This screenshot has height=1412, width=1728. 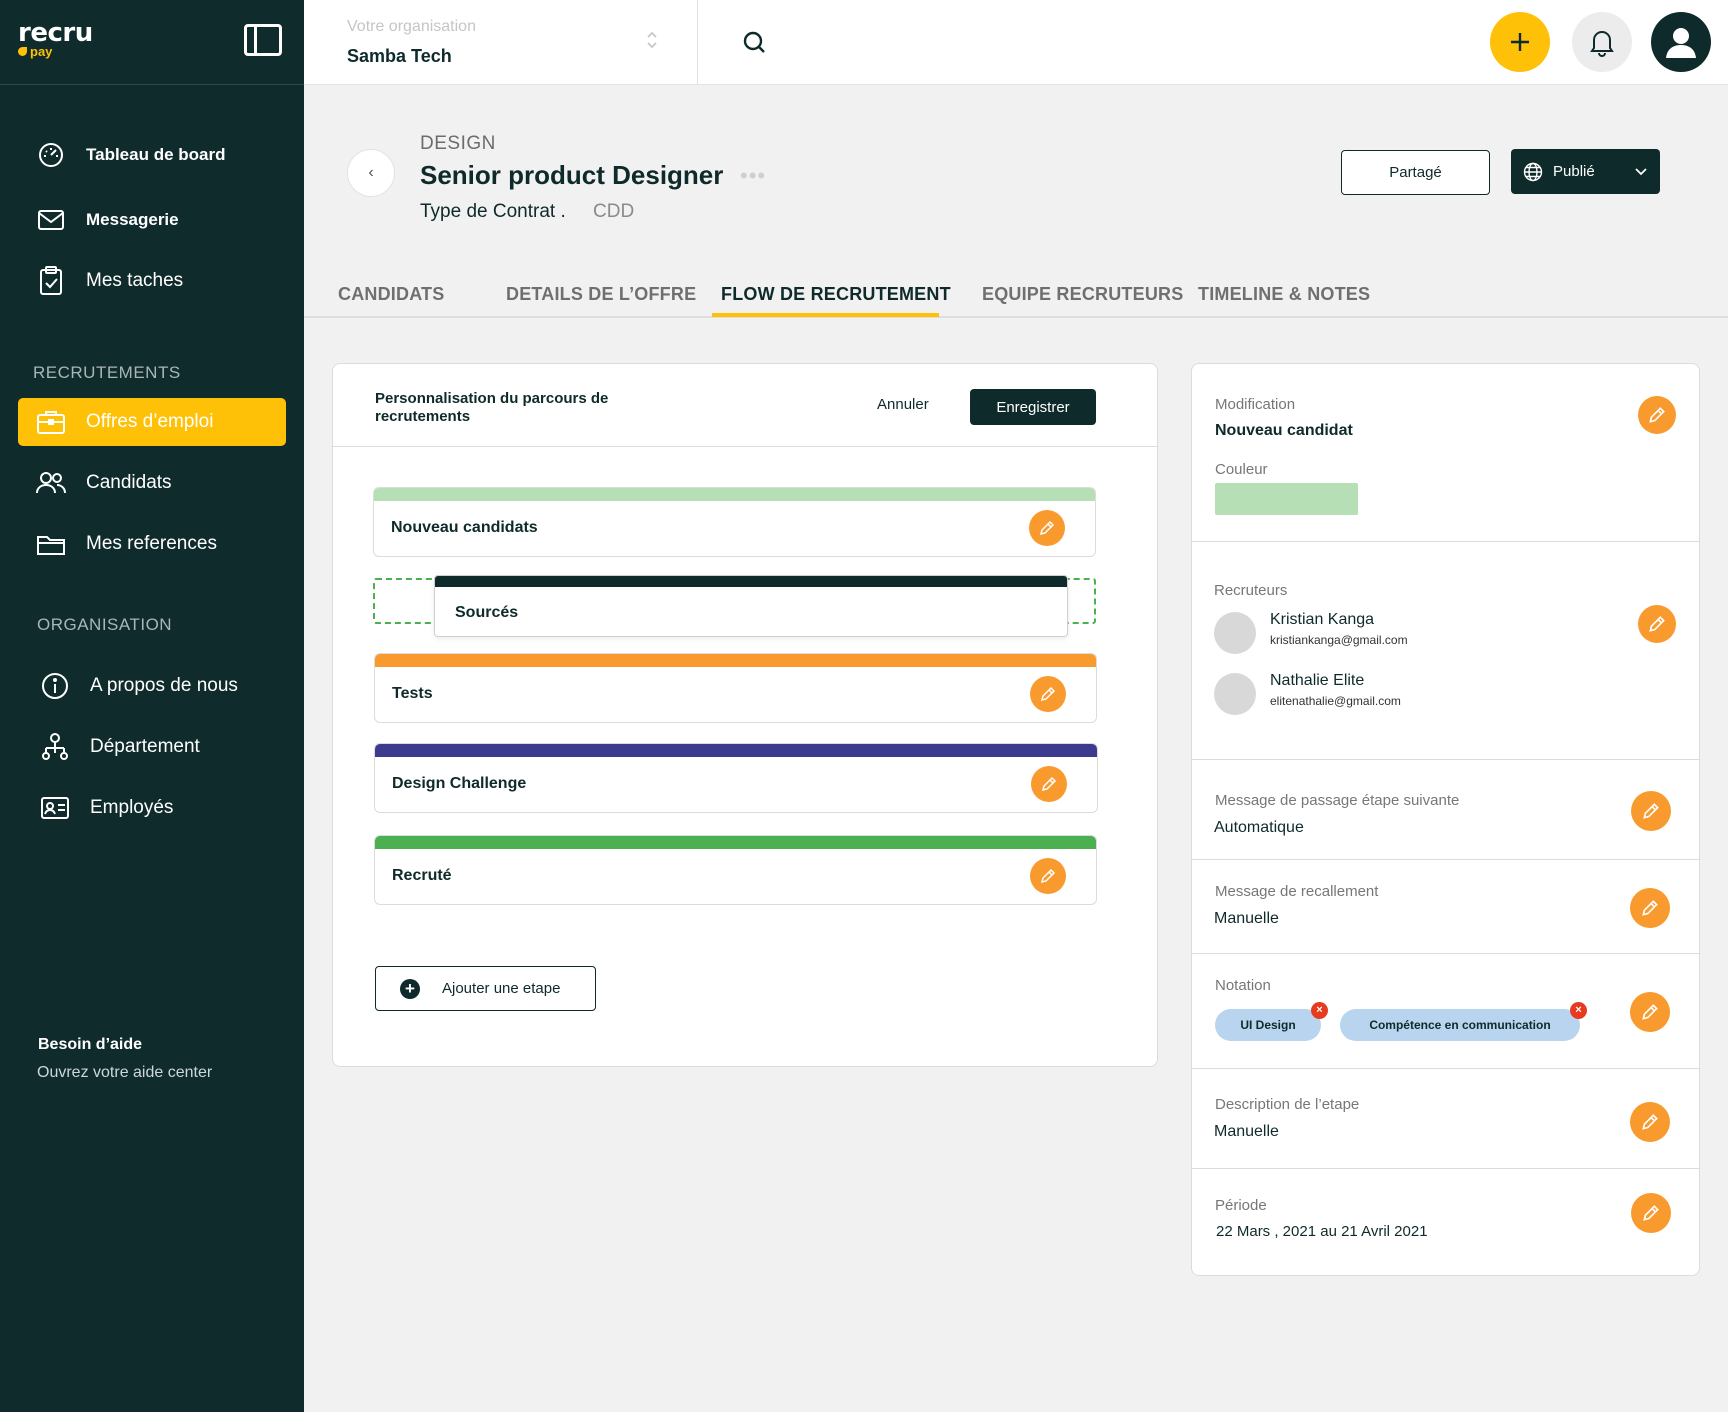 I want to click on avatar, so click(x=1681, y=42).